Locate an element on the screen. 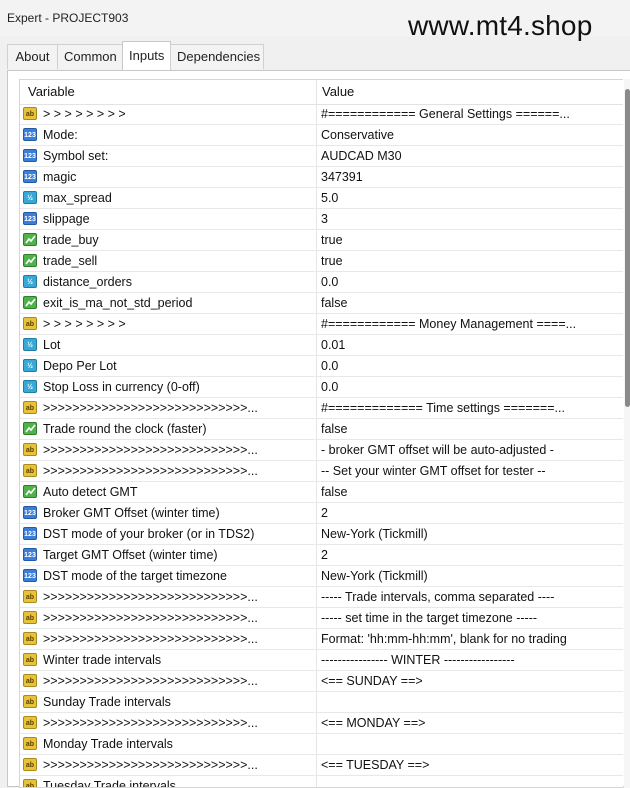  table-row: exit_is_ma_not_std_period false is located at coordinates (321, 303).